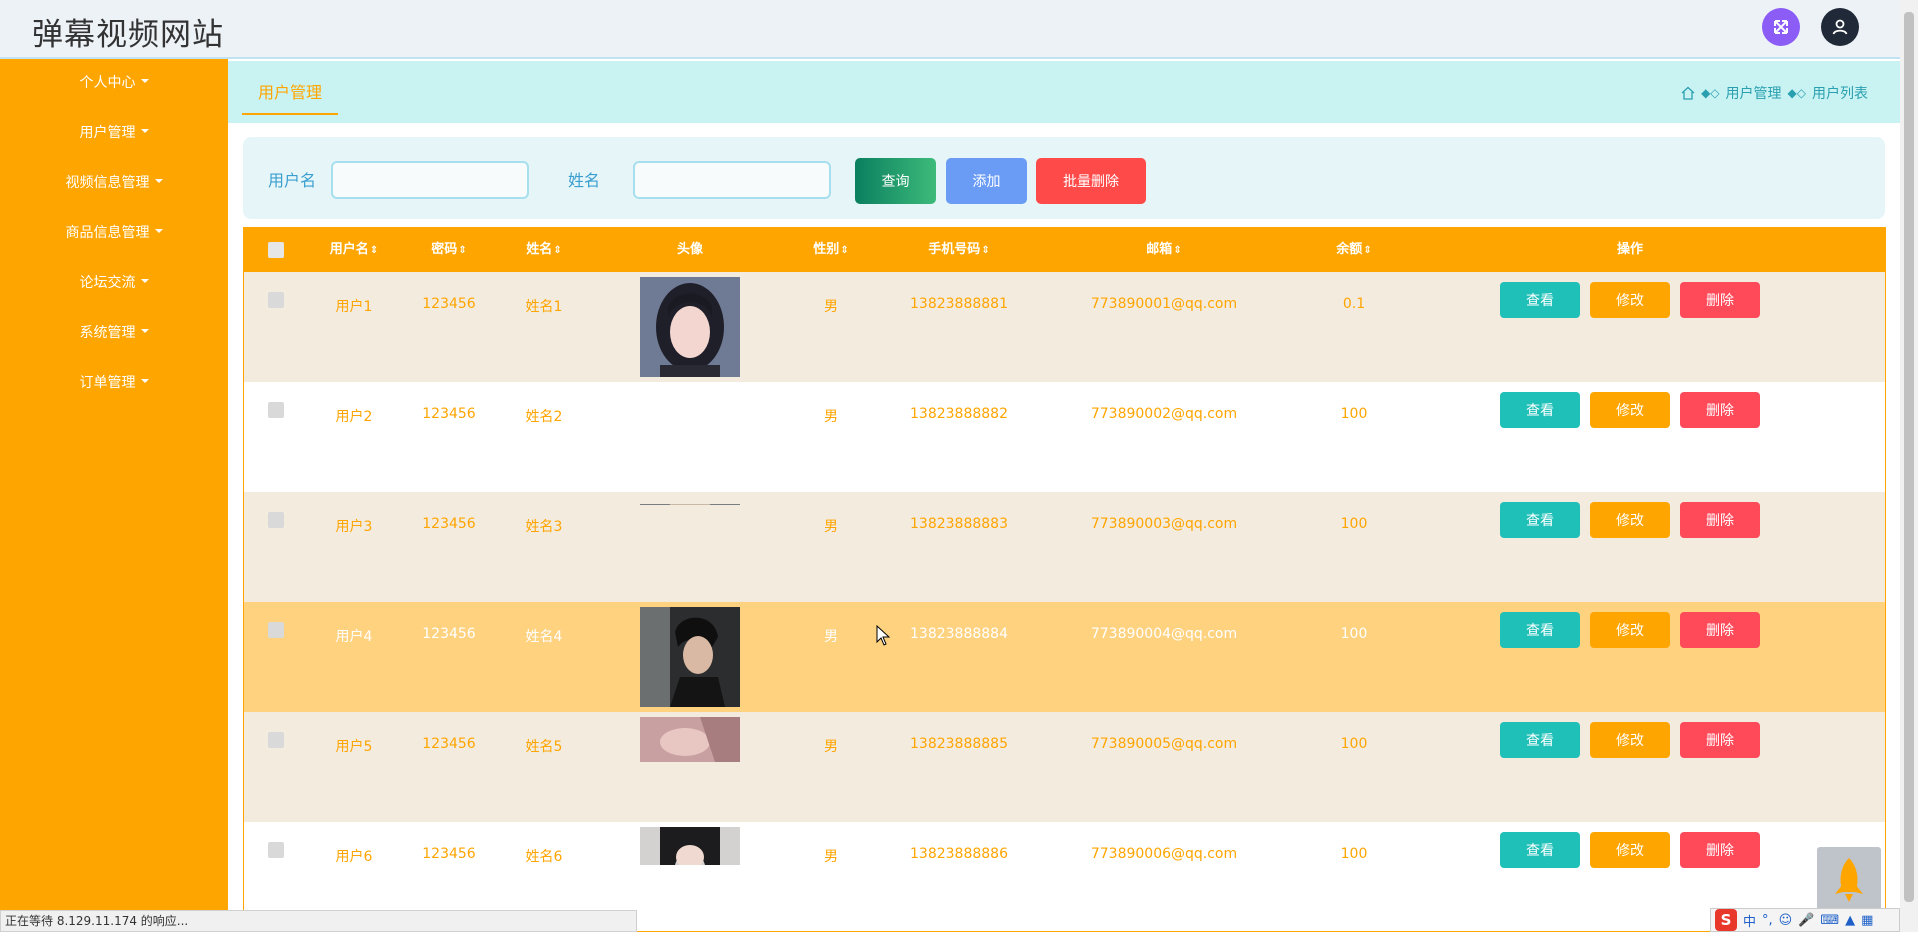  I want to click on cell-phone: 13823888884, so click(959, 634).